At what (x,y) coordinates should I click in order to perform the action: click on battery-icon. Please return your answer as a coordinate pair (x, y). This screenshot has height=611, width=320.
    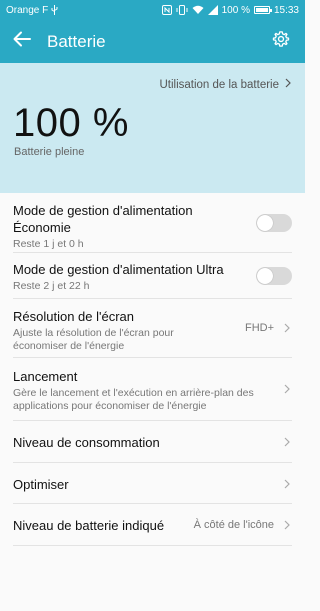
    Looking at the image, I should click on (262, 10).